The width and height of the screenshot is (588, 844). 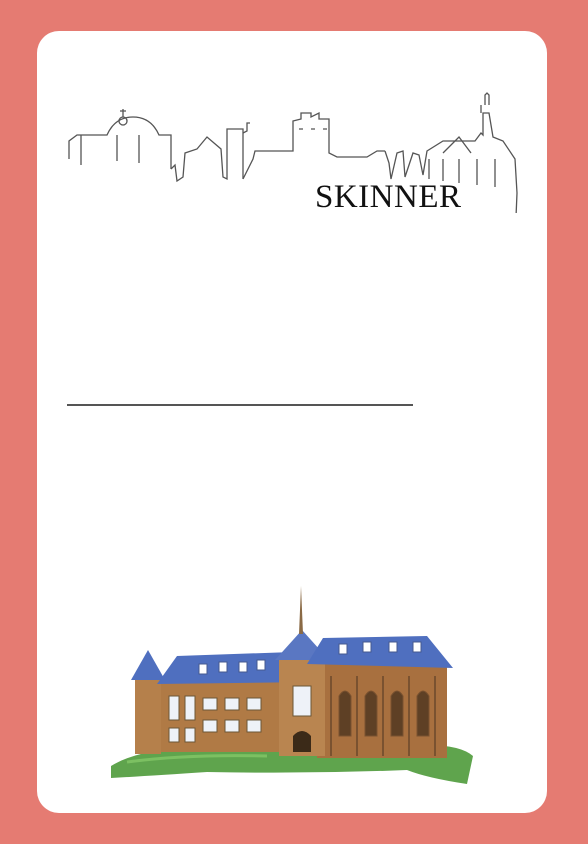 What do you see at coordinates (292, 685) in the screenshot?
I see `school-building-illustration` at bounding box center [292, 685].